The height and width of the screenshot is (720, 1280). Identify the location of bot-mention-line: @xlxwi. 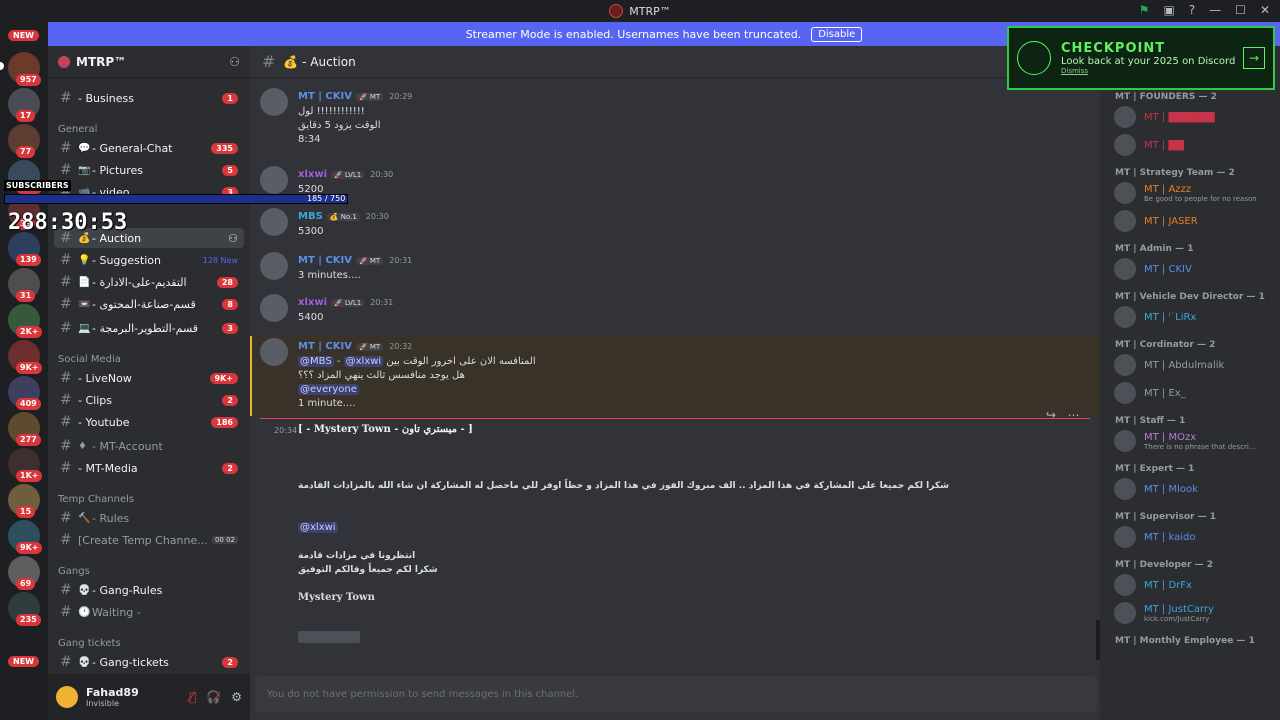
(693, 528).